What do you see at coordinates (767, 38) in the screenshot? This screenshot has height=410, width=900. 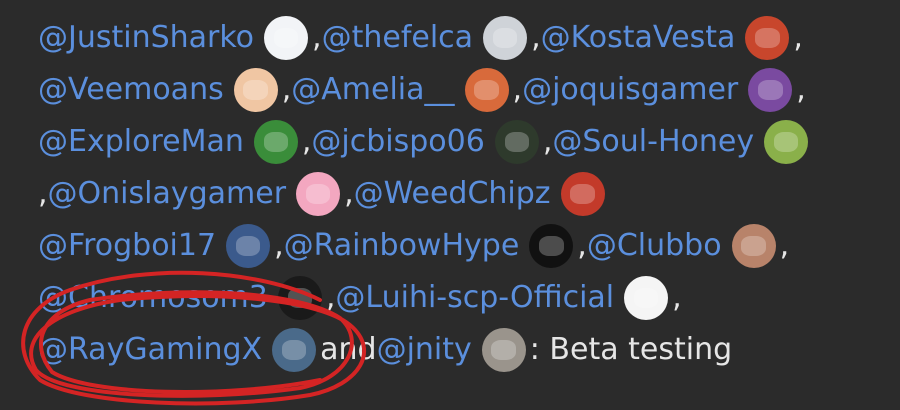 I see `avatar-kostavesta` at bounding box center [767, 38].